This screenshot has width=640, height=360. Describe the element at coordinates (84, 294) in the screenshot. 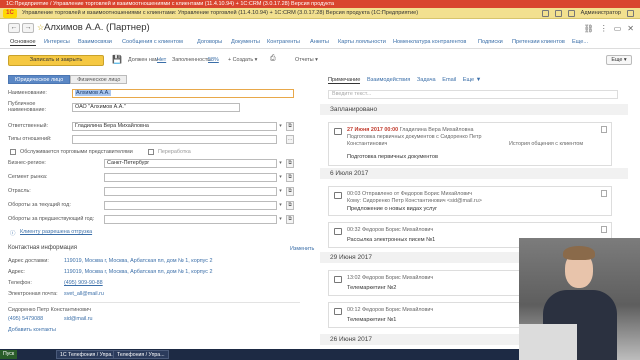

I see `email-value: svet_all@mail.ru` at that location.